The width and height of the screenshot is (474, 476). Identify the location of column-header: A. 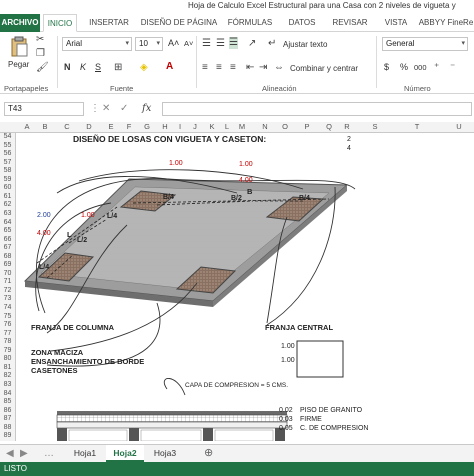
(27, 126).